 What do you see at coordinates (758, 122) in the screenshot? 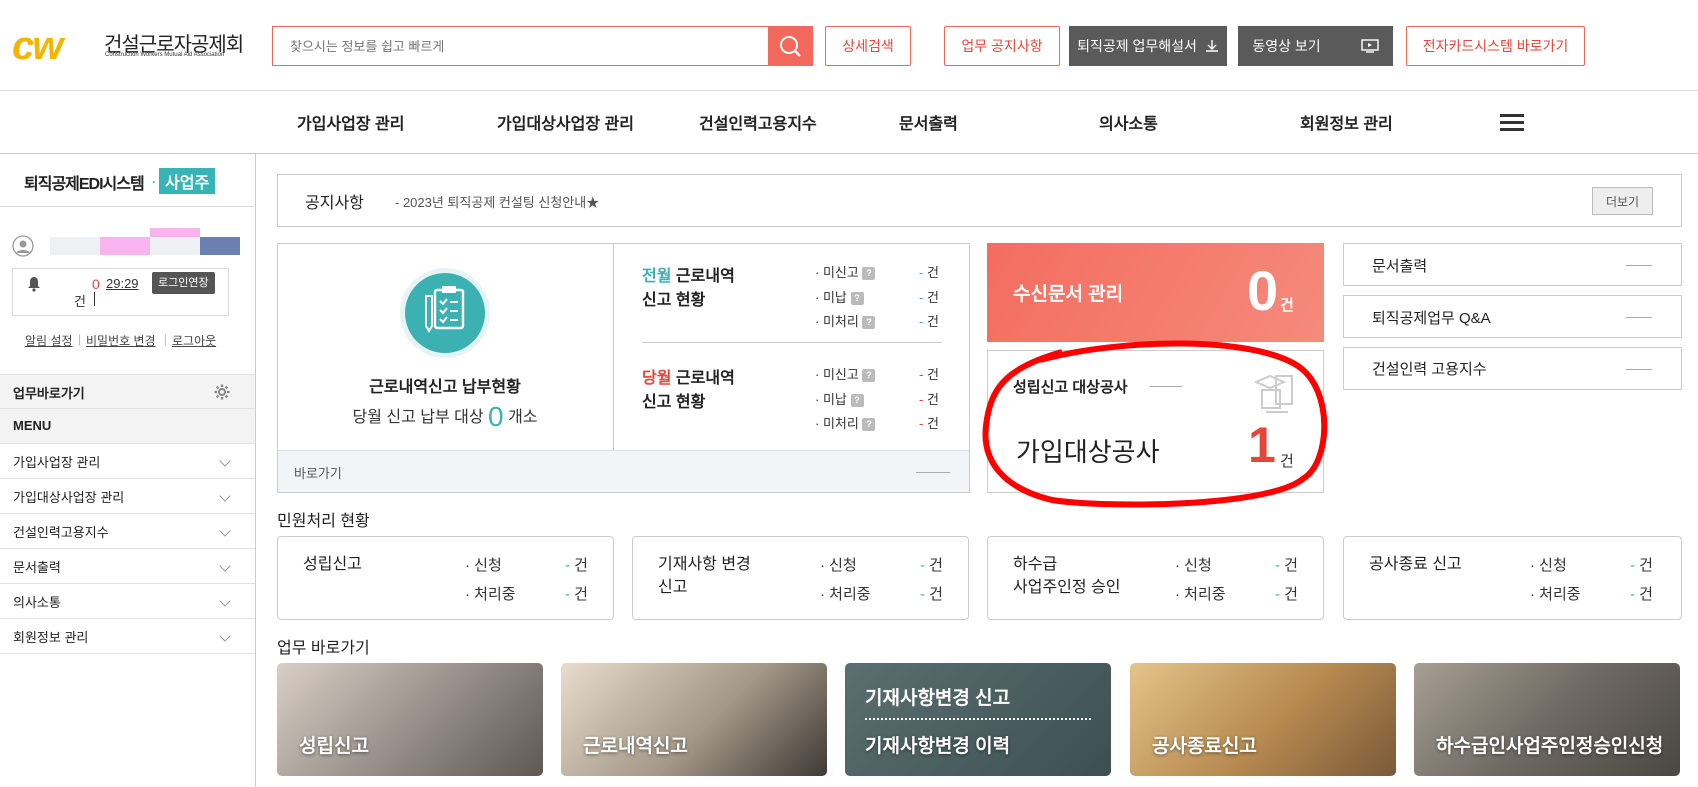
I see `gnb-employment-index: 건설인력고용지수` at bounding box center [758, 122].